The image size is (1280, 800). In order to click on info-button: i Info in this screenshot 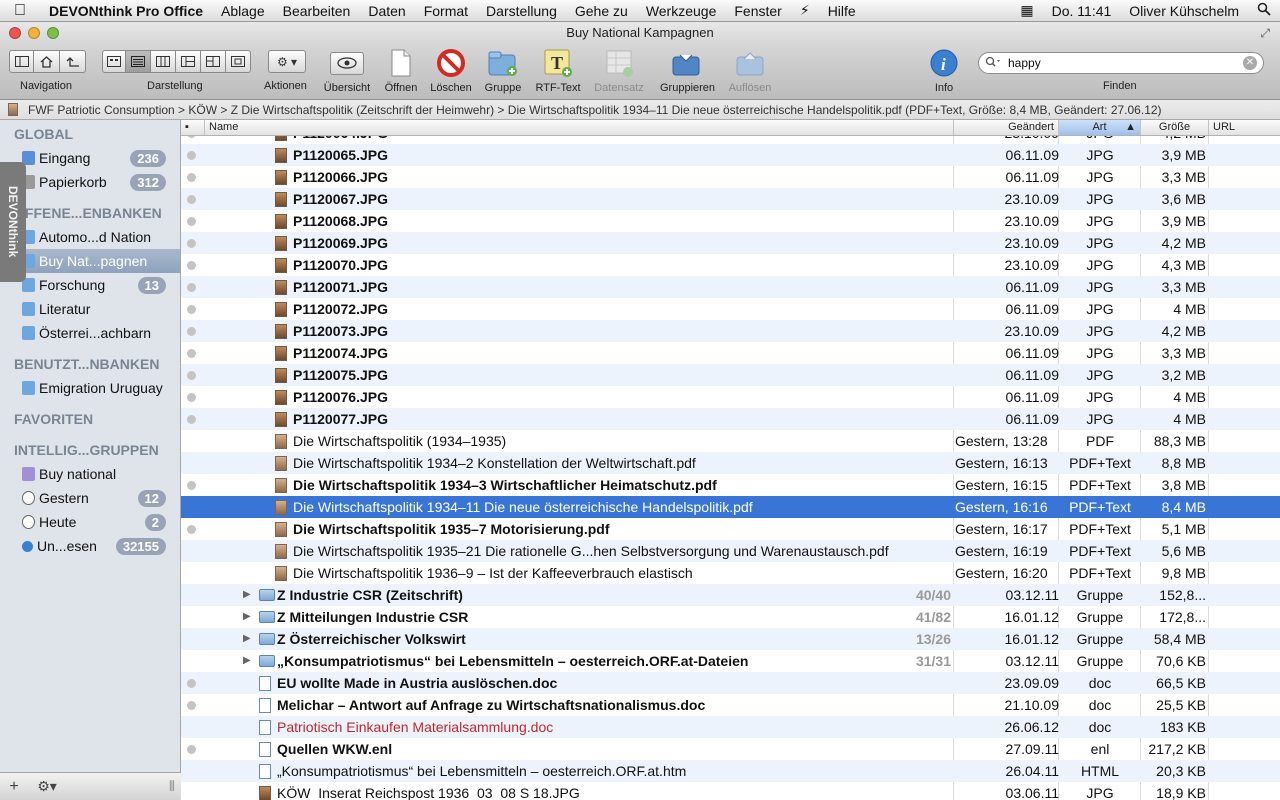, I will do `click(944, 71)`.